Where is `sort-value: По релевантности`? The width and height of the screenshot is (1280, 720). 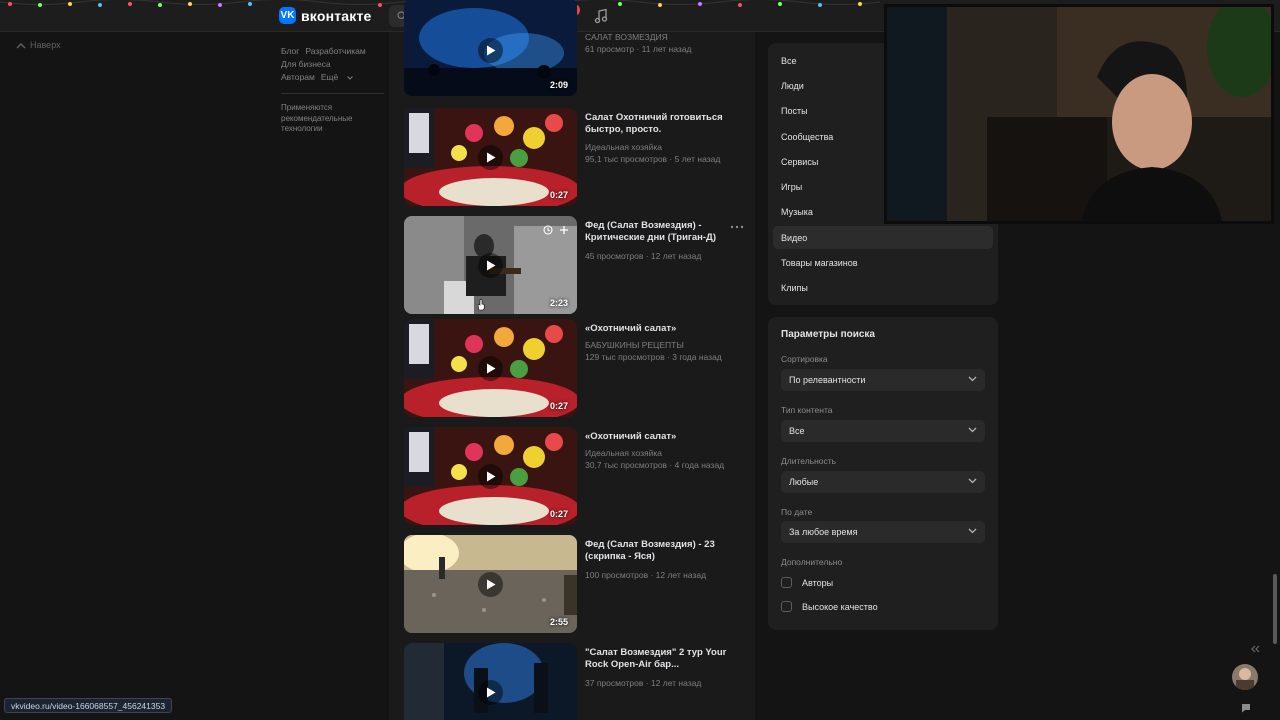
sort-value: По релевантности is located at coordinates (827, 380).